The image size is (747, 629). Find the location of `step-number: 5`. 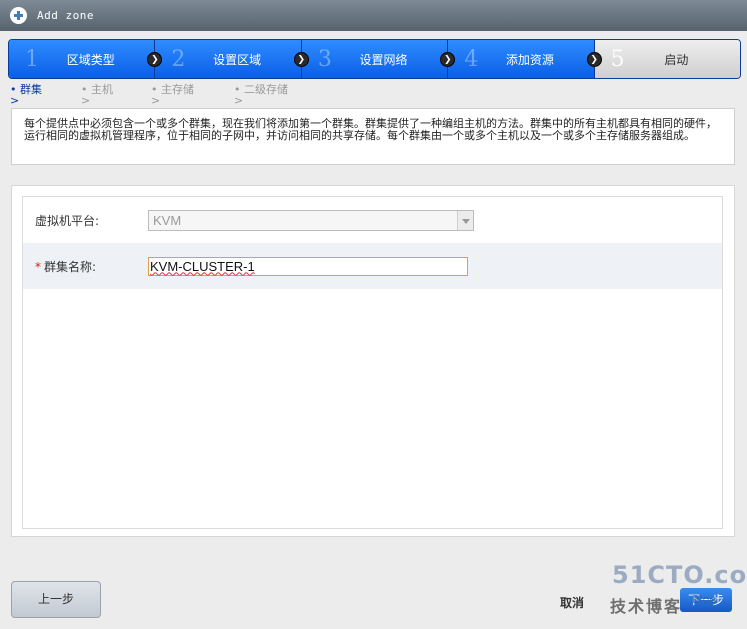

step-number: 5 is located at coordinates (617, 59).